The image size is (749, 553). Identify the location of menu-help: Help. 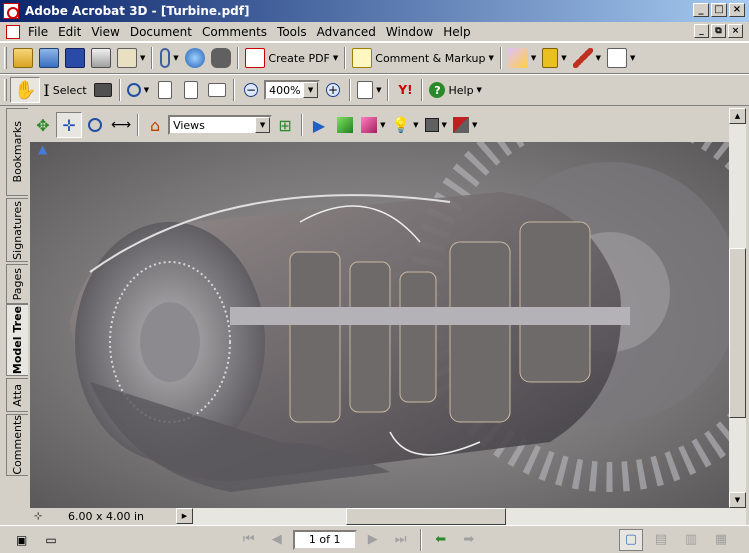
(457, 32).